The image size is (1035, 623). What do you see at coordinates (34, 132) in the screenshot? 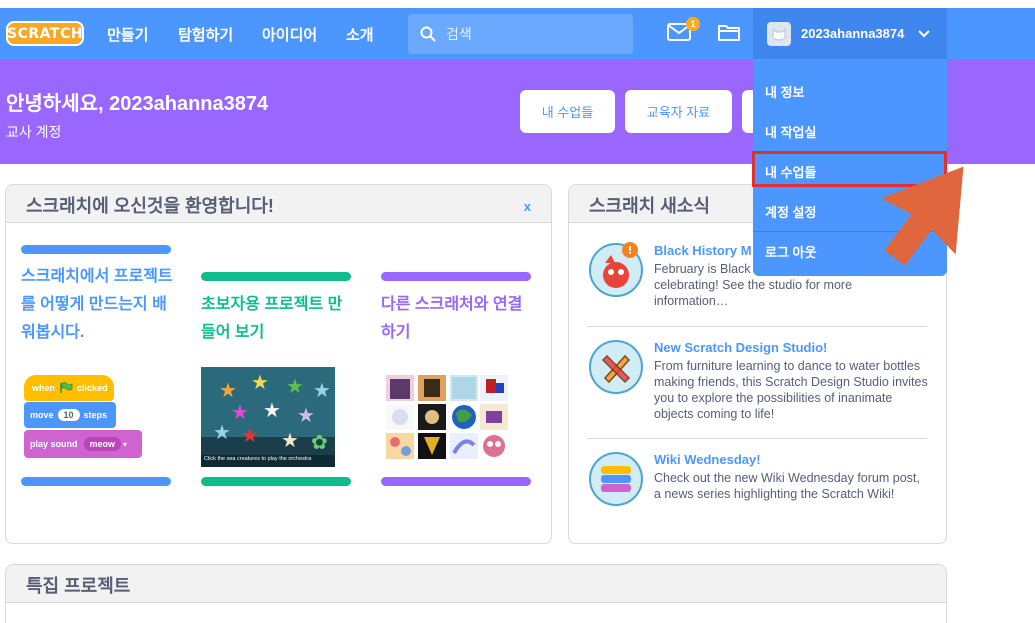
I see `account-role: 교사 계정` at bounding box center [34, 132].